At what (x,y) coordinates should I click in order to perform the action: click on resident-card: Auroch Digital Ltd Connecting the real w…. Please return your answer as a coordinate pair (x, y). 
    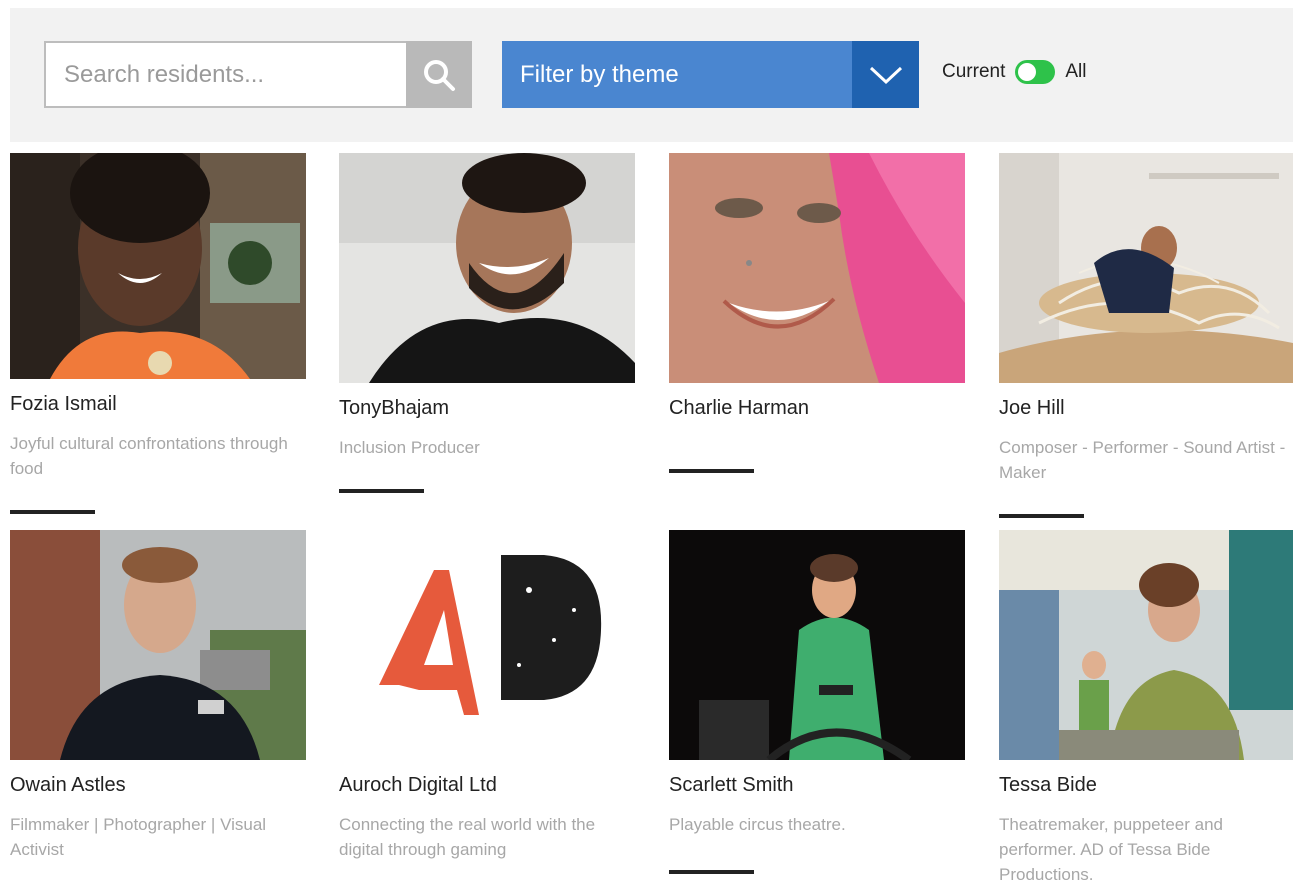
    Looking at the image, I should click on (487, 712).